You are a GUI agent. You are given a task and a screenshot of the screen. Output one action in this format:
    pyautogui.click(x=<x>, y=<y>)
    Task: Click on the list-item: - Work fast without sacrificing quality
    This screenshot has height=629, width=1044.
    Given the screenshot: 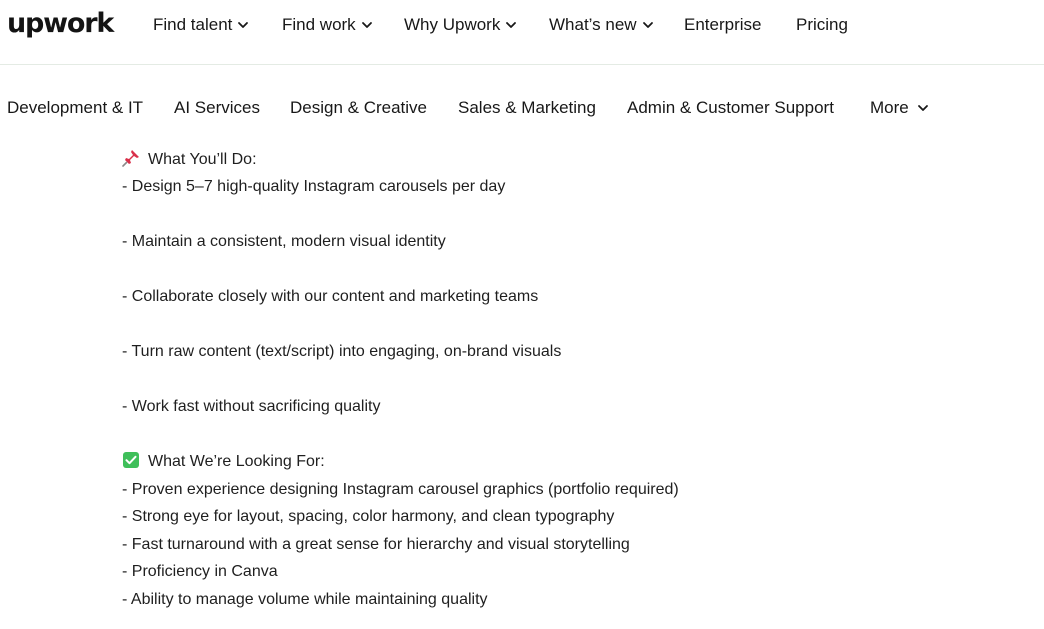 What is the action you would take?
    pyautogui.click(x=251, y=406)
    